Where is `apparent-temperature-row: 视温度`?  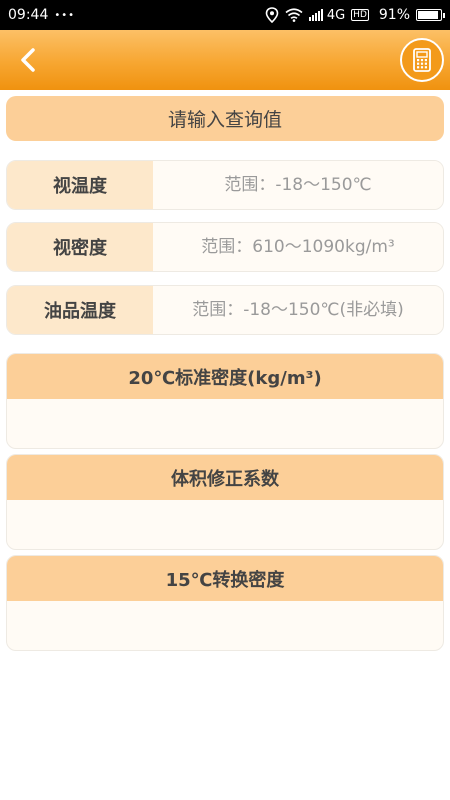 apparent-temperature-row: 视温度 is located at coordinates (225, 185).